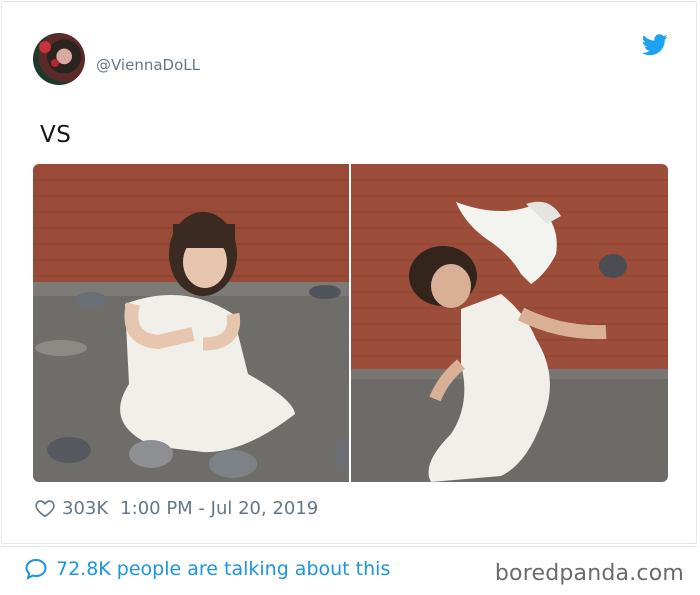 Image resolution: width=700 pixels, height=595 pixels. Describe the element at coordinates (589, 573) in the screenshot. I see `watermark: boredpanda.com` at that location.